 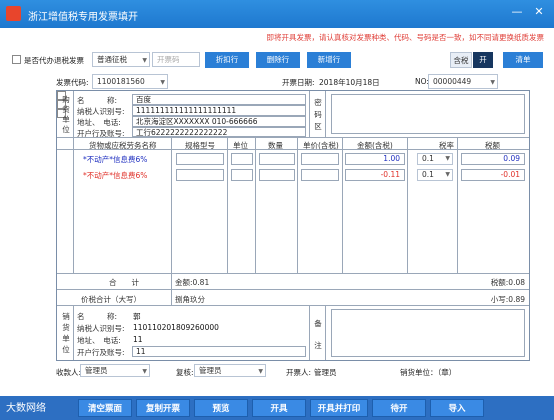 What do you see at coordinates (507, 282) in the screenshot?
I see `total-tax: 税额:0.08` at bounding box center [507, 282].